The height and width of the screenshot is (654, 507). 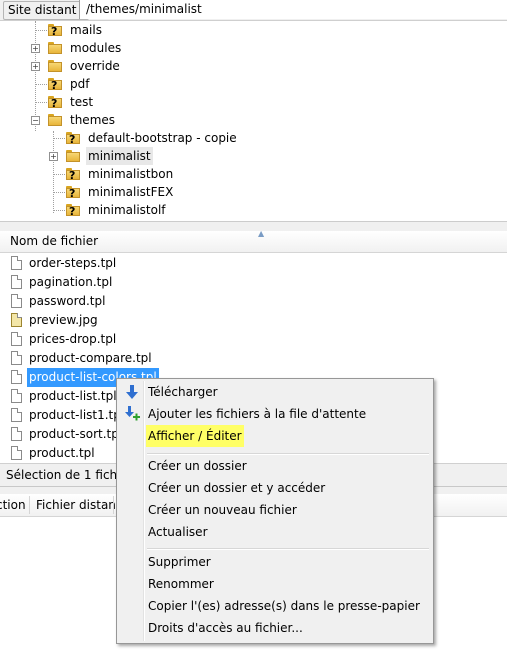 I want to click on selection-status-text: Sélection de 1 fichie, so click(x=67, y=475).